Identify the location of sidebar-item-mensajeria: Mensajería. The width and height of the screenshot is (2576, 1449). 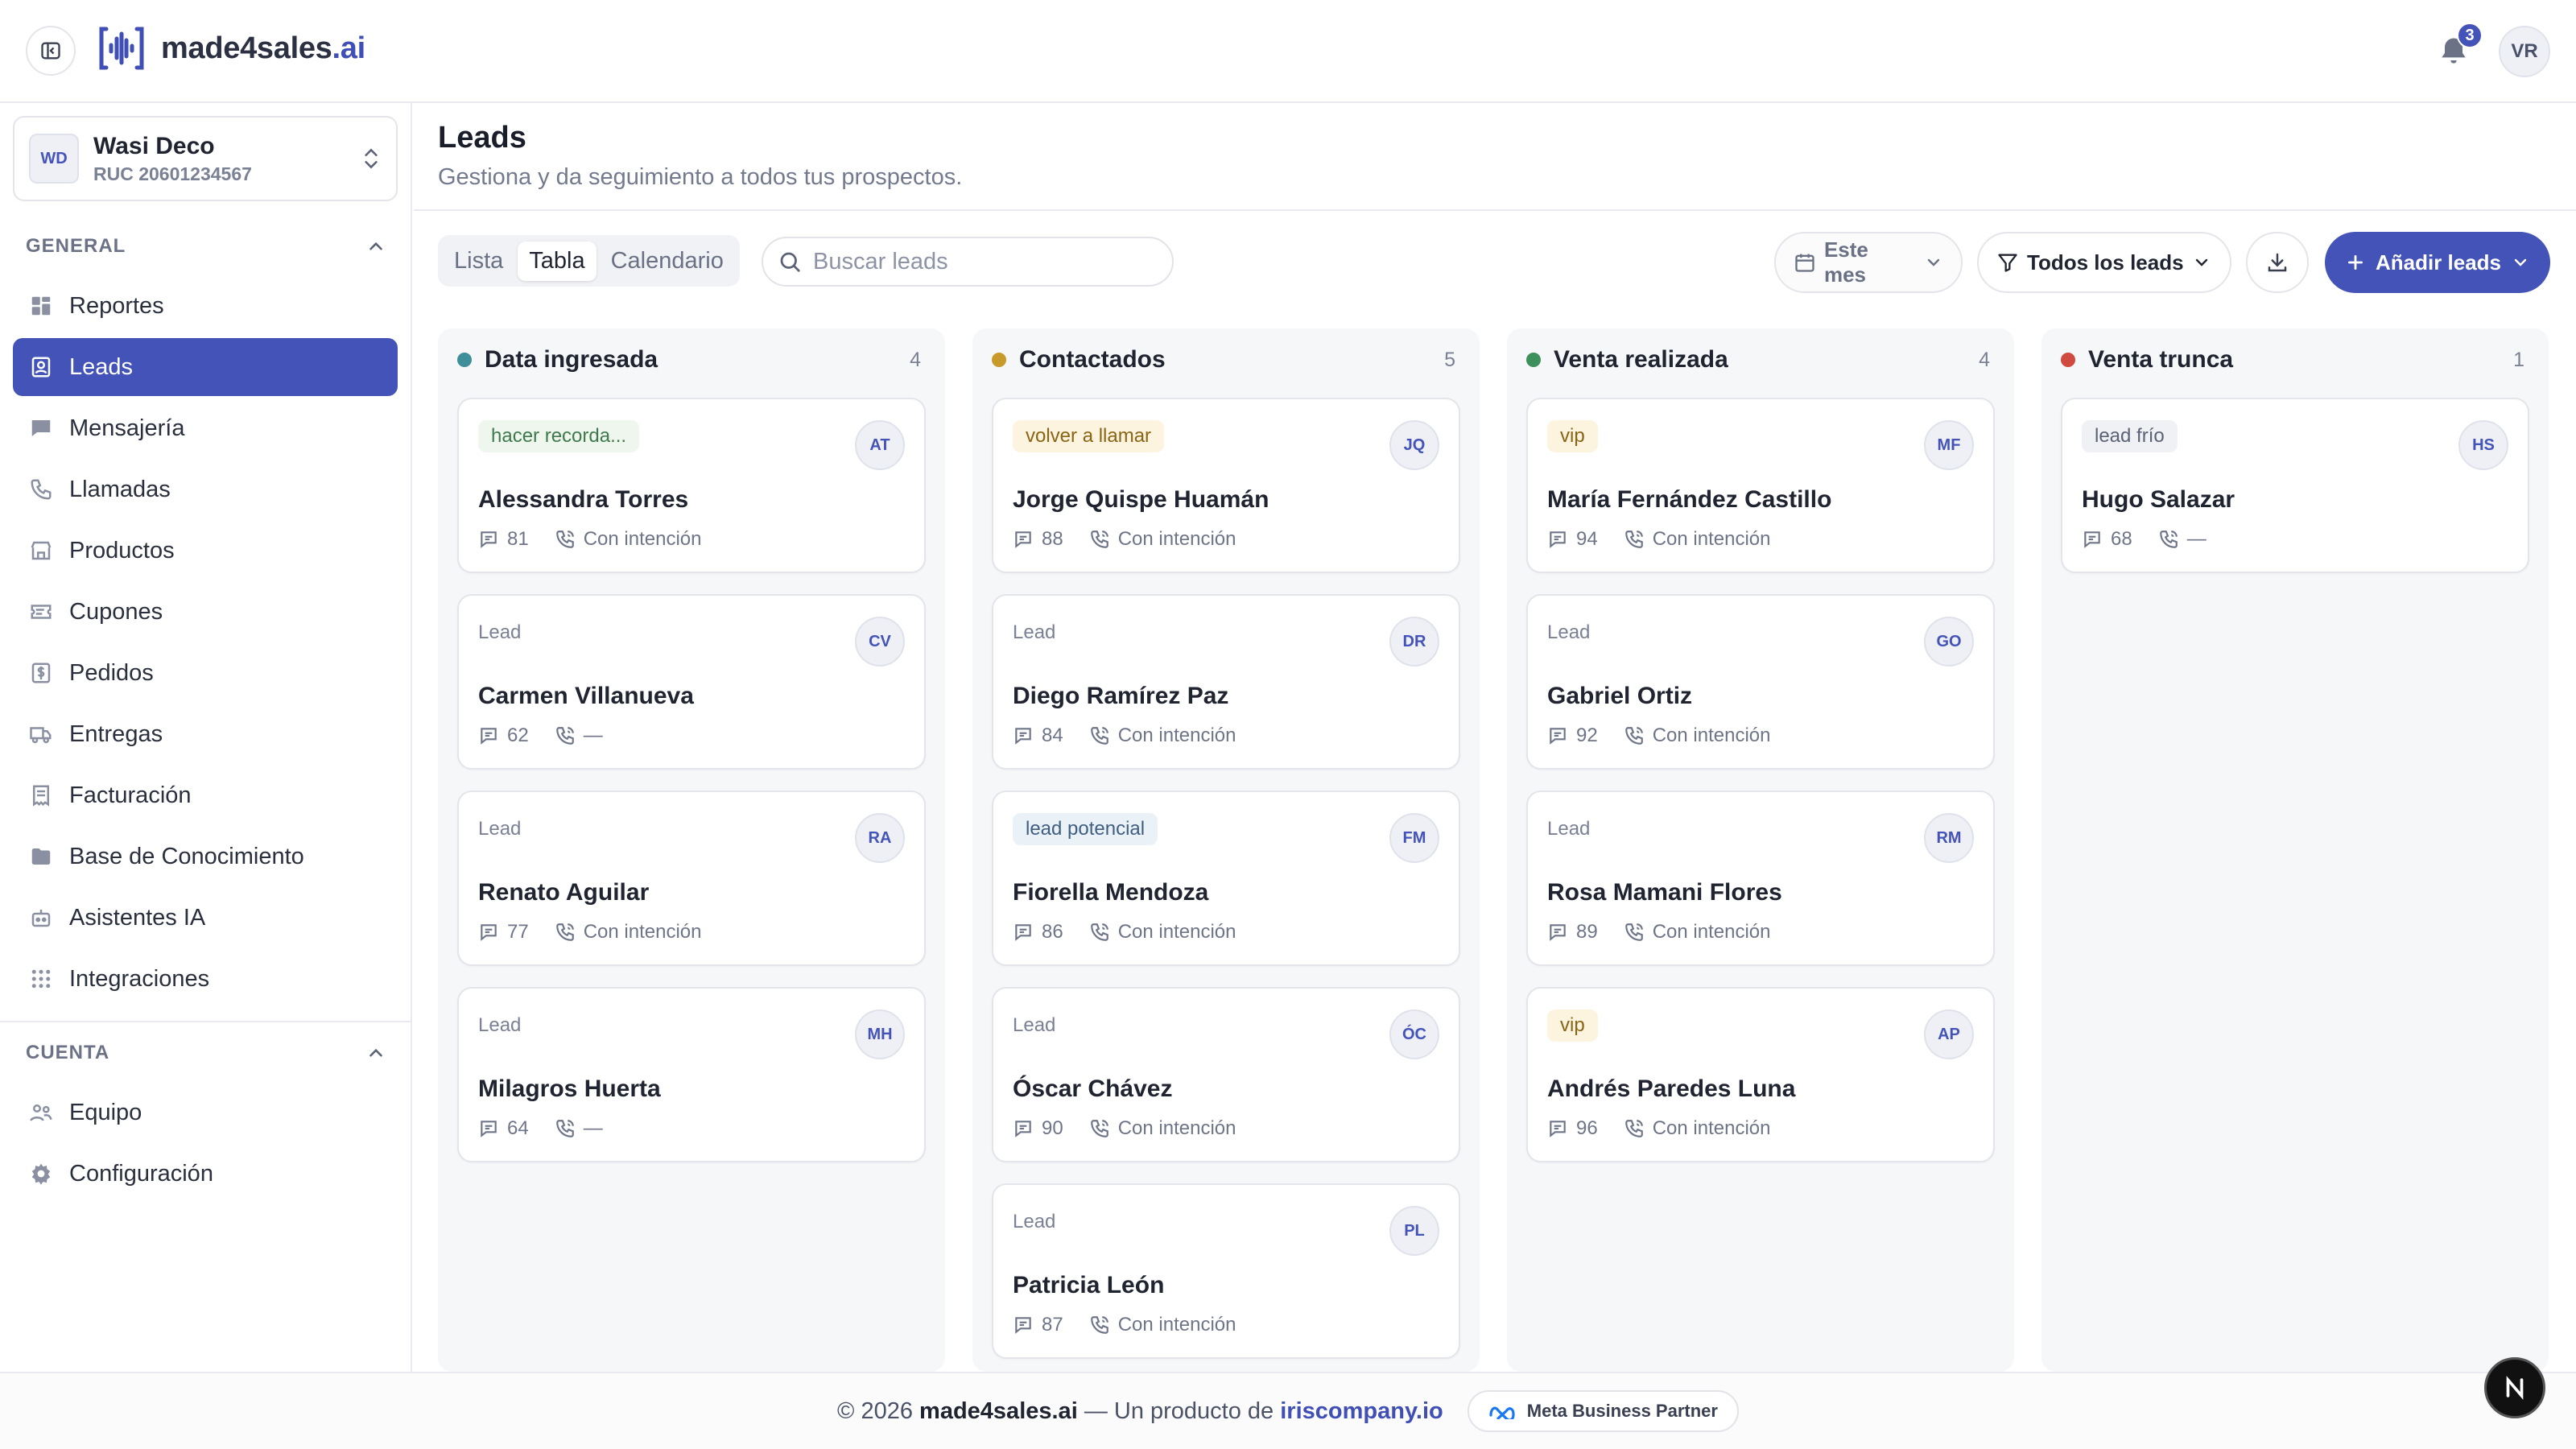
(205, 428).